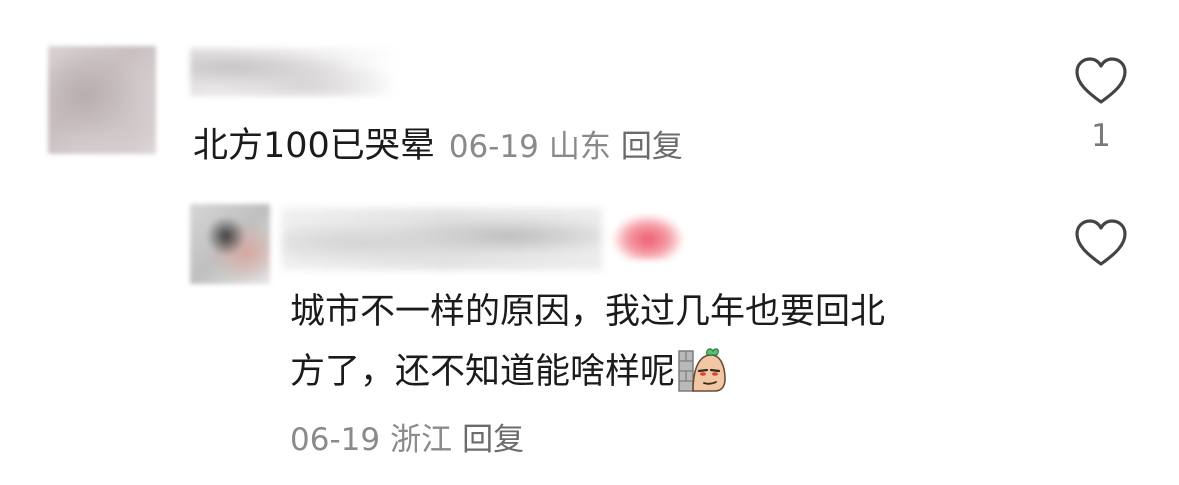  What do you see at coordinates (314, 146) in the screenshot?
I see `comment-text: 北方100已哭晕` at bounding box center [314, 146].